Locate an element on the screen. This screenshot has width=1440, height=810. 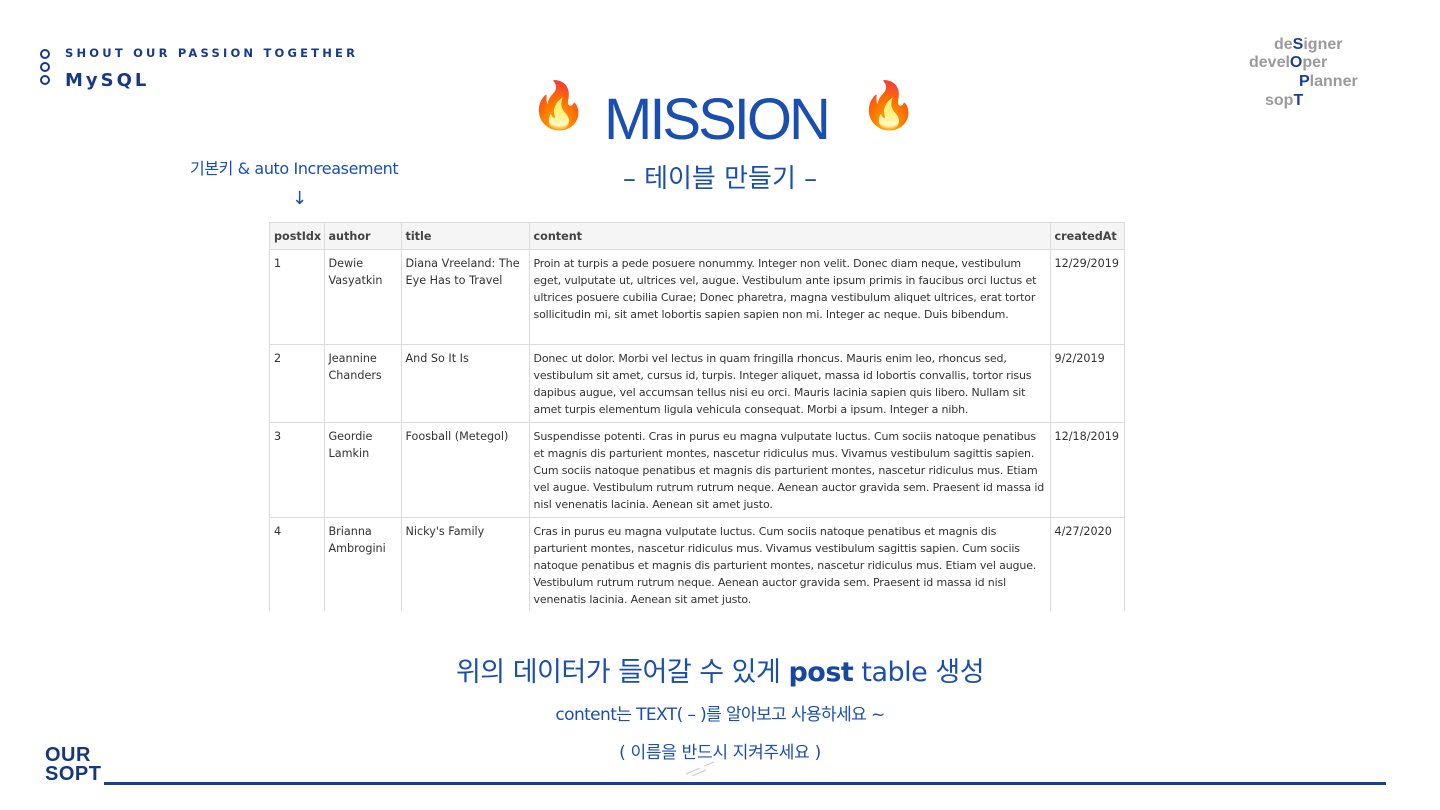
column-header-createdat: createdAt is located at coordinates (1087, 236).